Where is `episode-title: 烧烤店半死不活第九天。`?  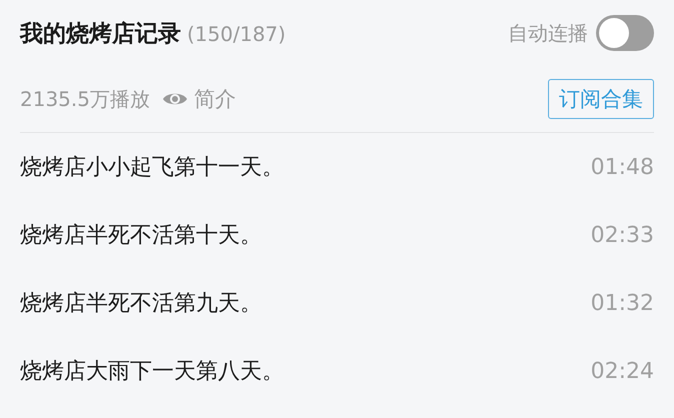
episode-title: 烧烤店半死不活第九天。 is located at coordinates (141, 303).